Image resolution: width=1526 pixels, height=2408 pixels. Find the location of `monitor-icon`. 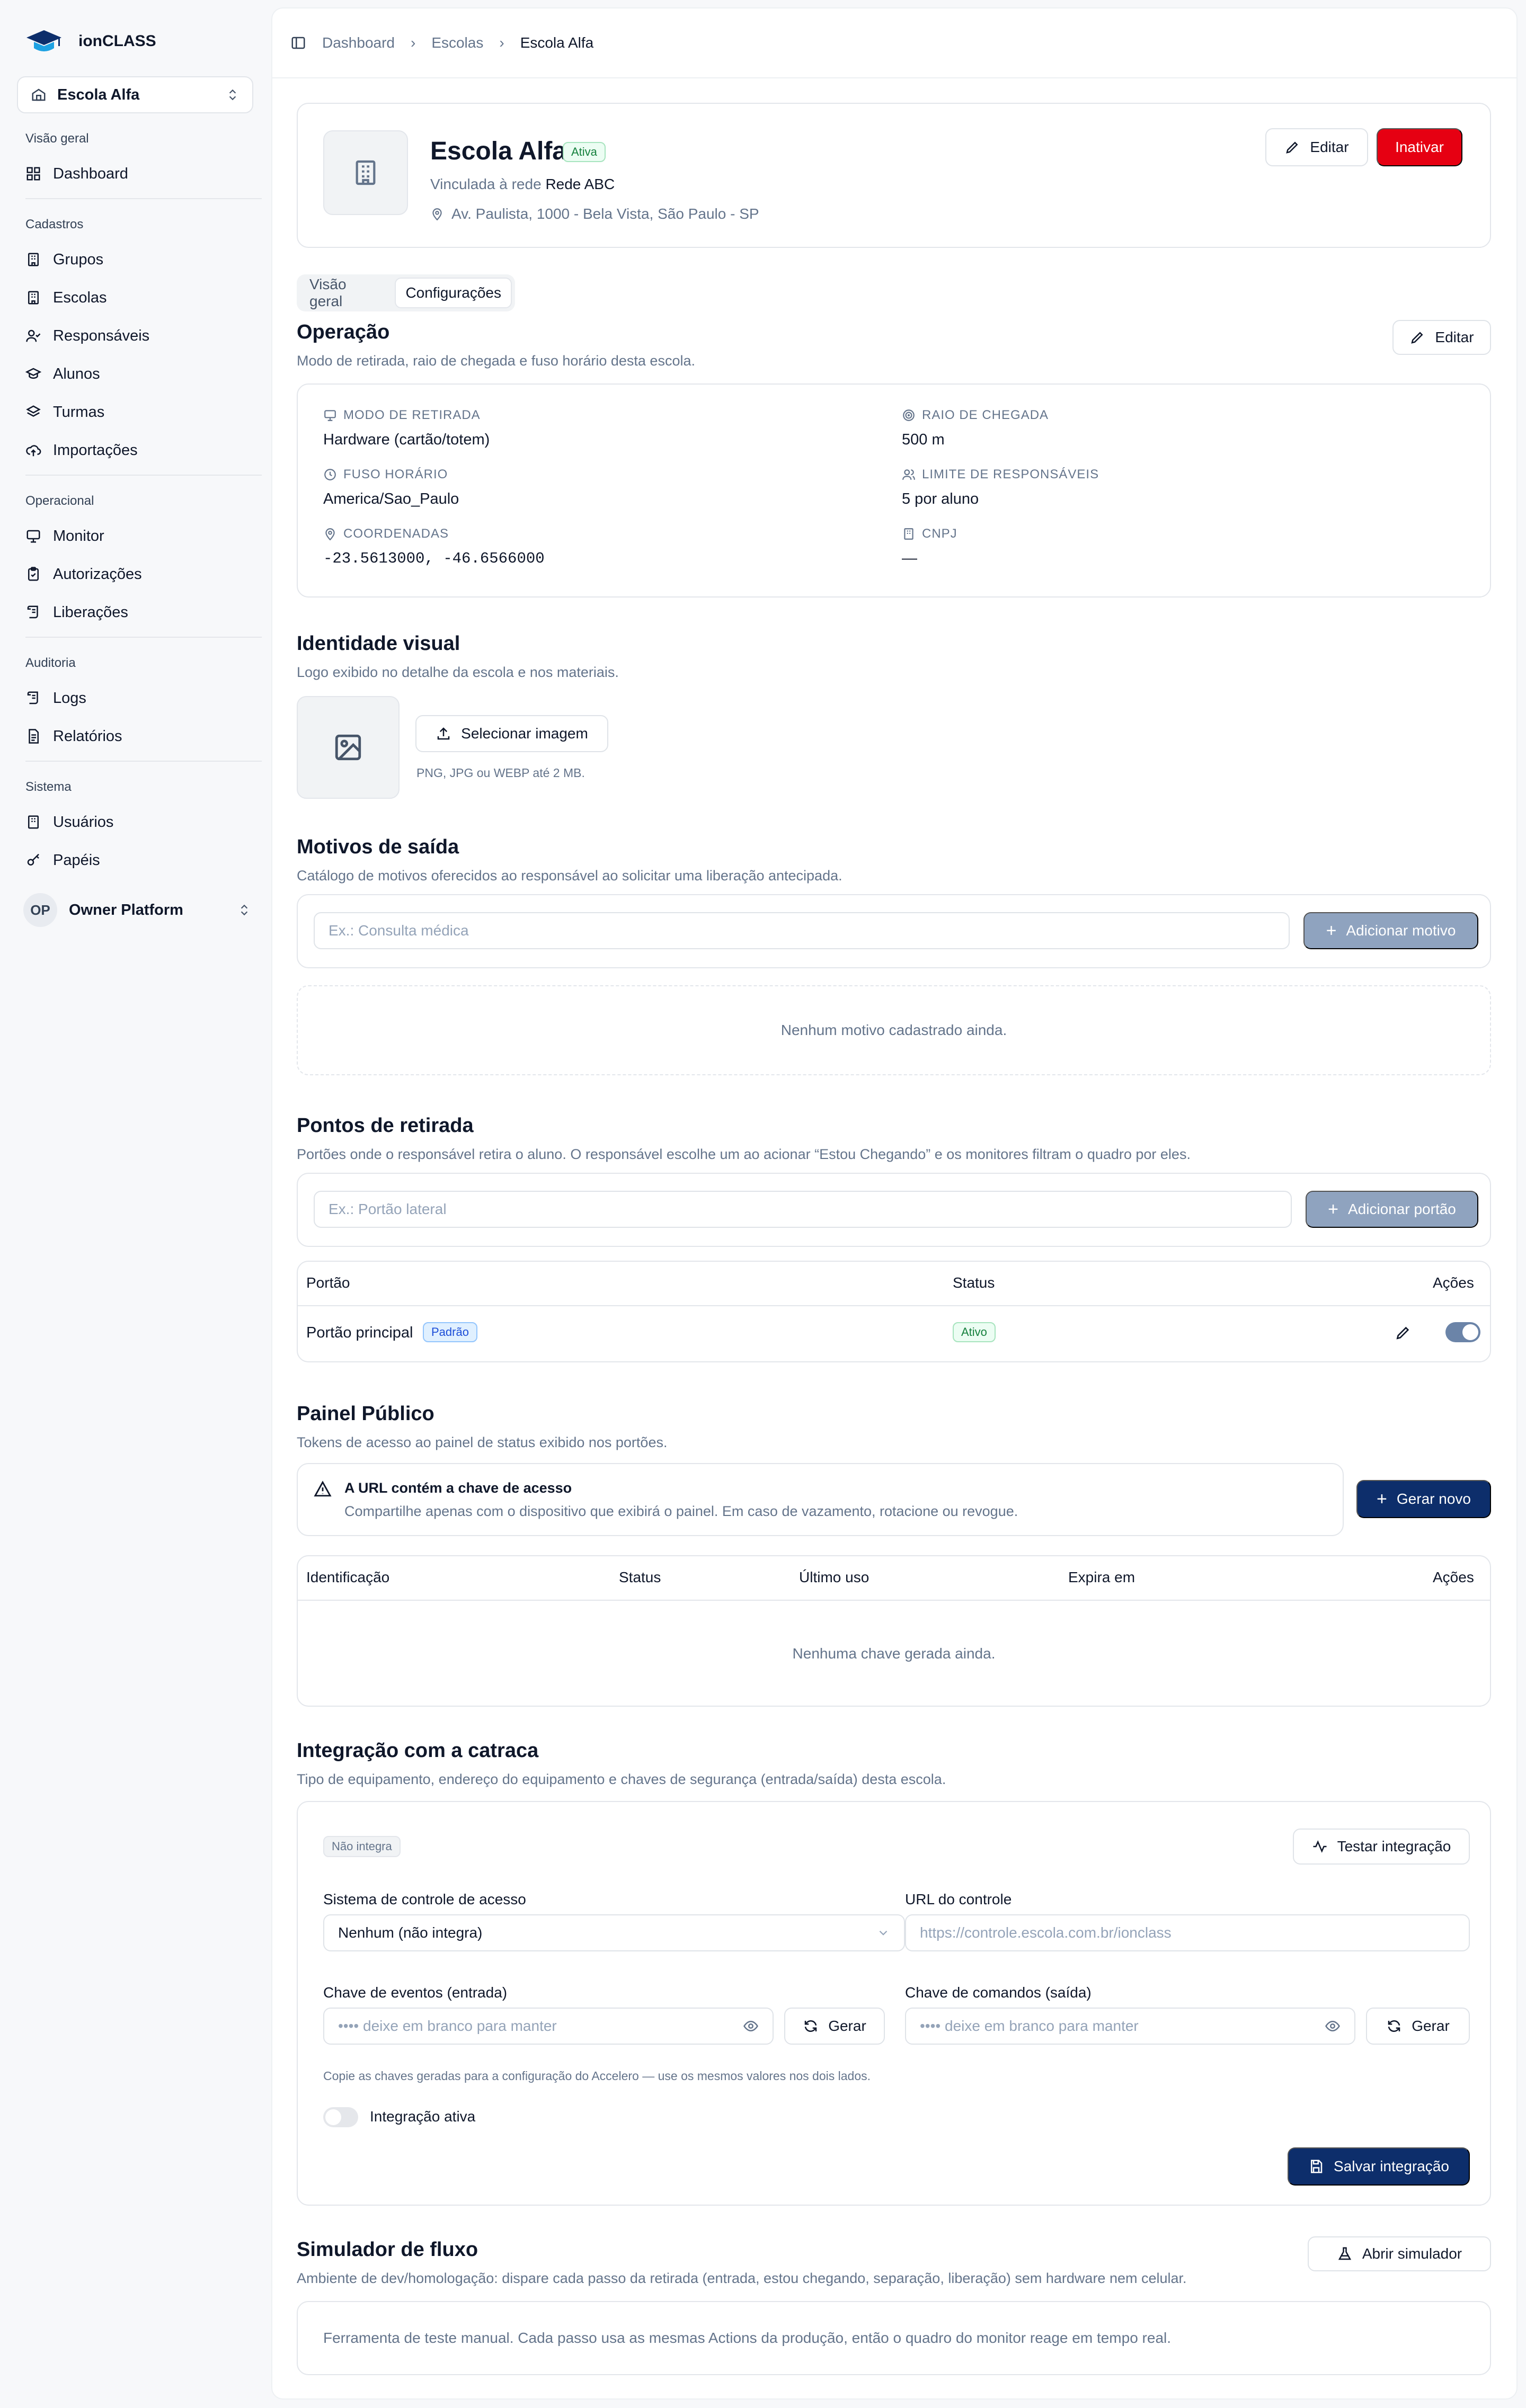

monitor-icon is located at coordinates (330, 415).